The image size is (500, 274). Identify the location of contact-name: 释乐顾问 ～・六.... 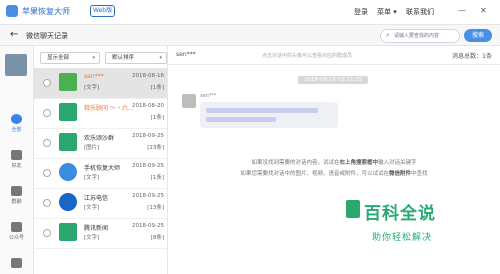
(109, 108).